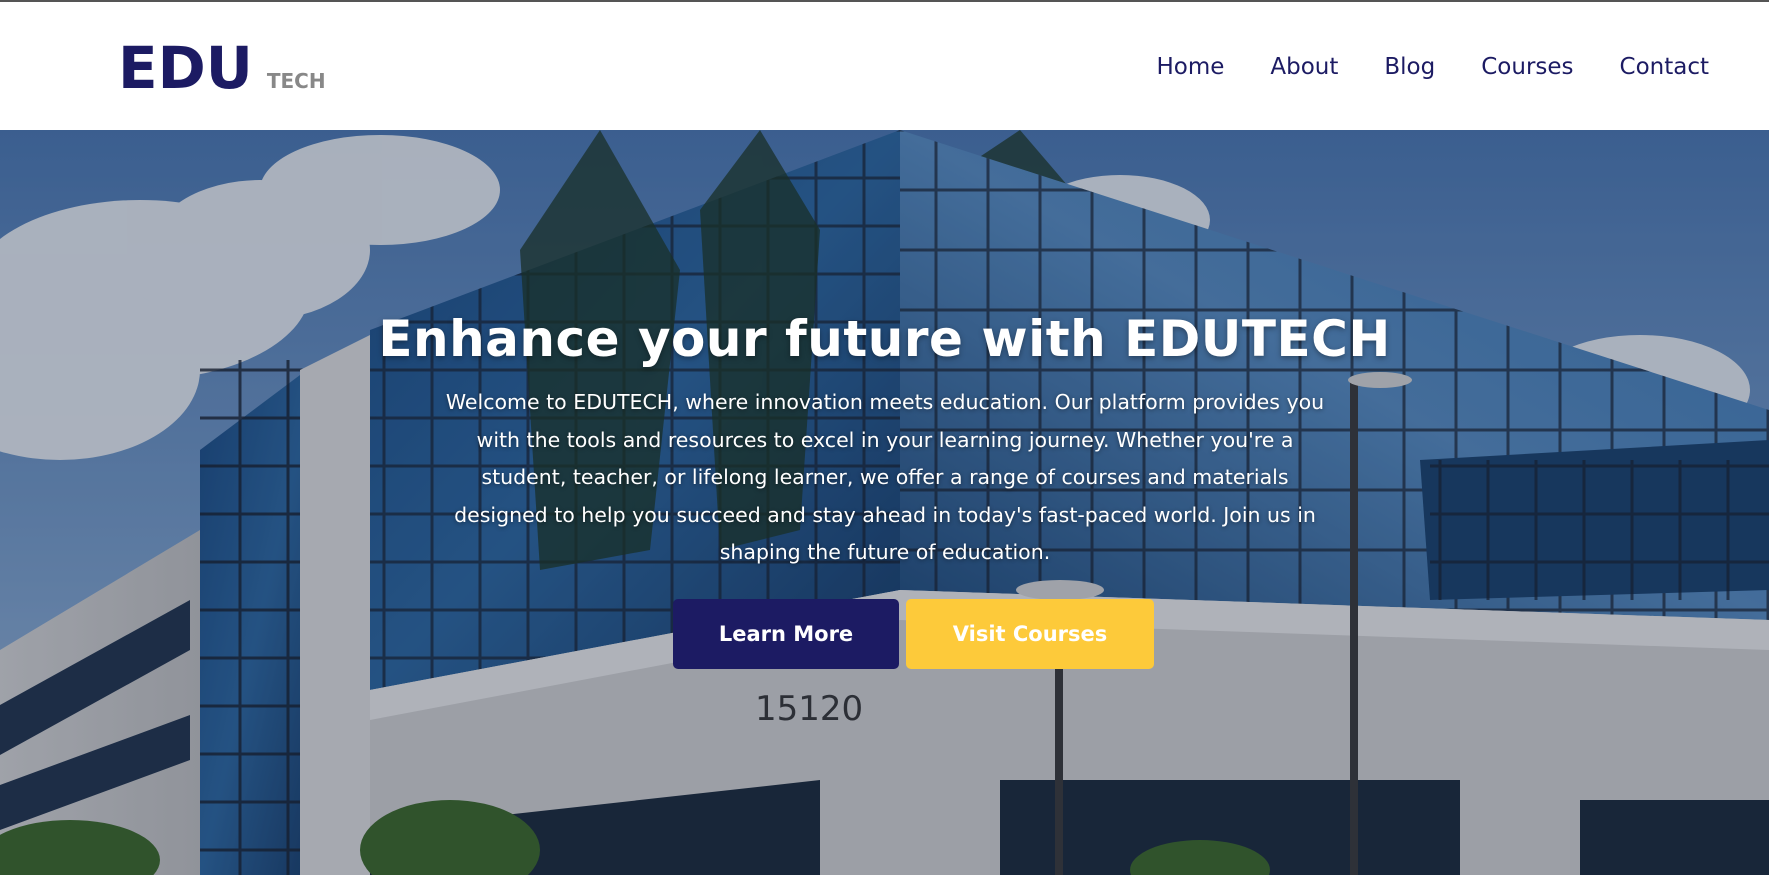  What do you see at coordinates (786, 634) in the screenshot?
I see `learn-more-button: Learn More` at bounding box center [786, 634].